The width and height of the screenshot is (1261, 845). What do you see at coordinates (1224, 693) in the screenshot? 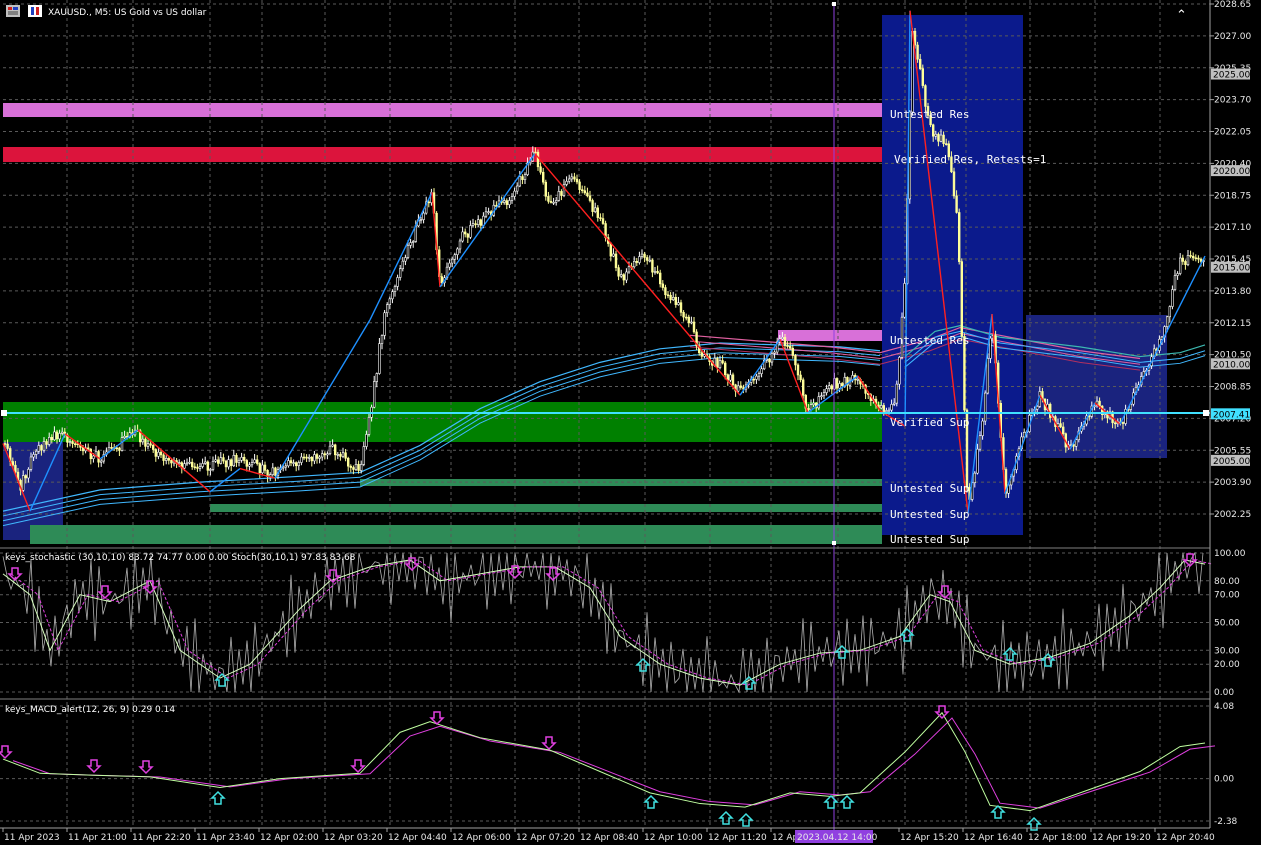
I see `stoch-level-label: 0.00` at bounding box center [1224, 693].